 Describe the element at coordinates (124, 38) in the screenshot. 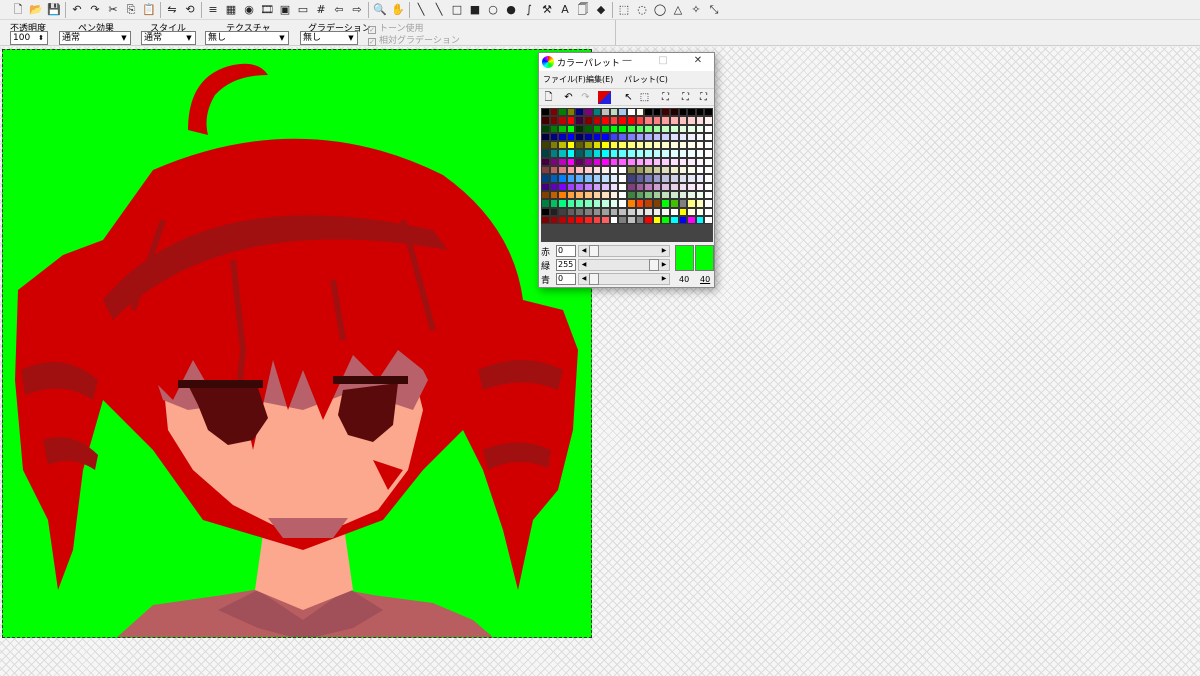

I see `chevron-down-icon: ▼` at that location.